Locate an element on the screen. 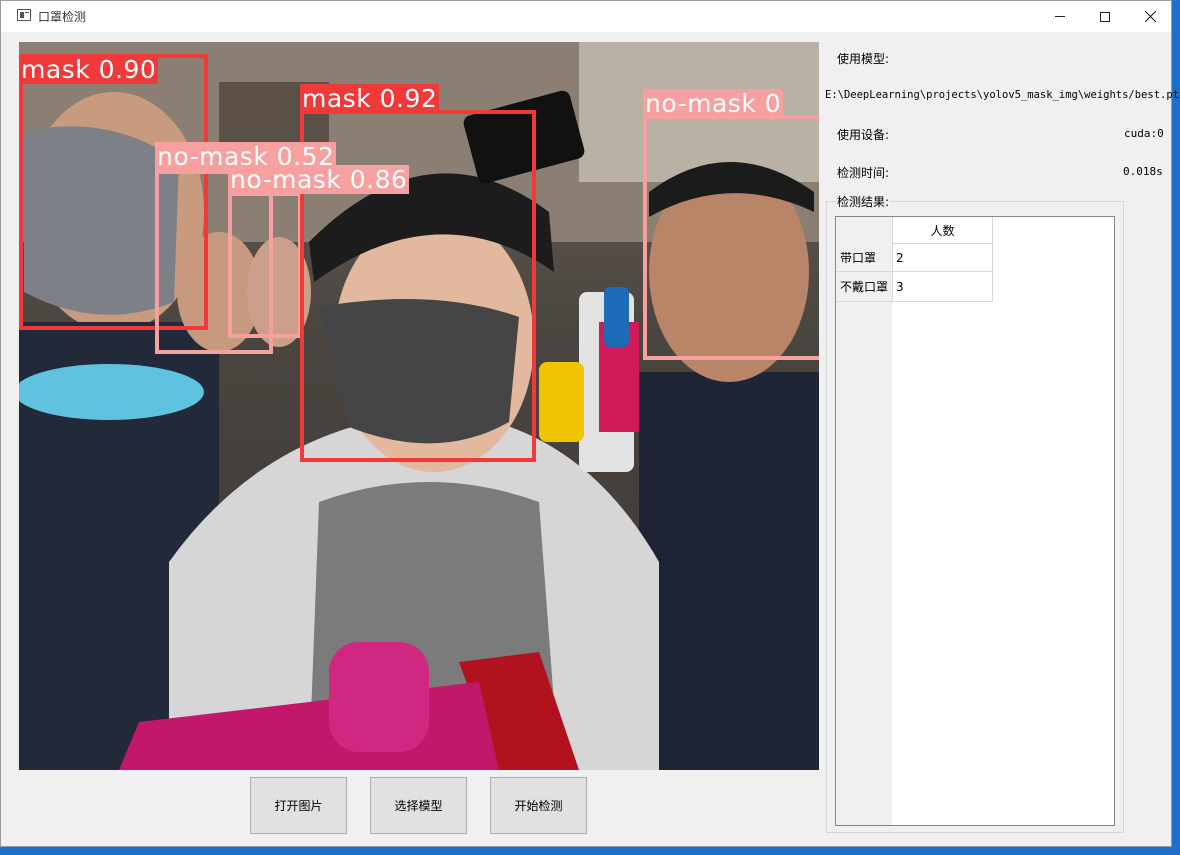 This screenshot has width=1180, height=855. minimize-icon is located at coordinates (1060, 16).